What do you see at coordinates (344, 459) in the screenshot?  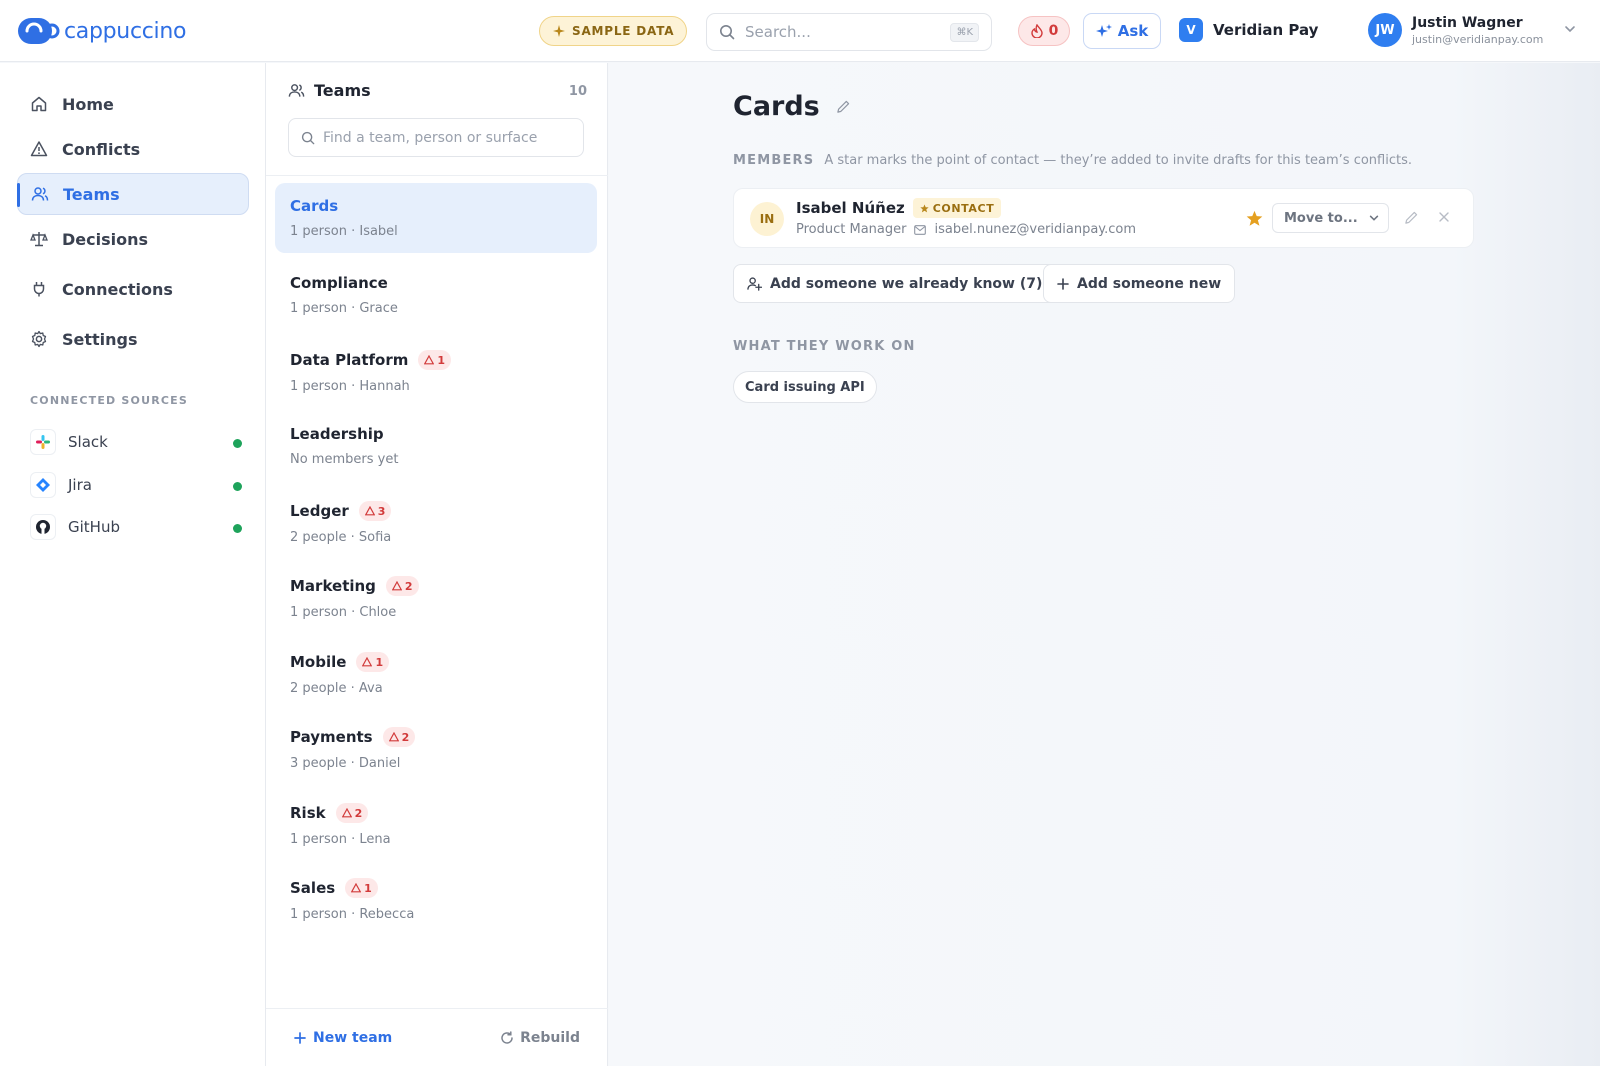 I see `team-members-summary: No members yet` at bounding box center [344, 459].